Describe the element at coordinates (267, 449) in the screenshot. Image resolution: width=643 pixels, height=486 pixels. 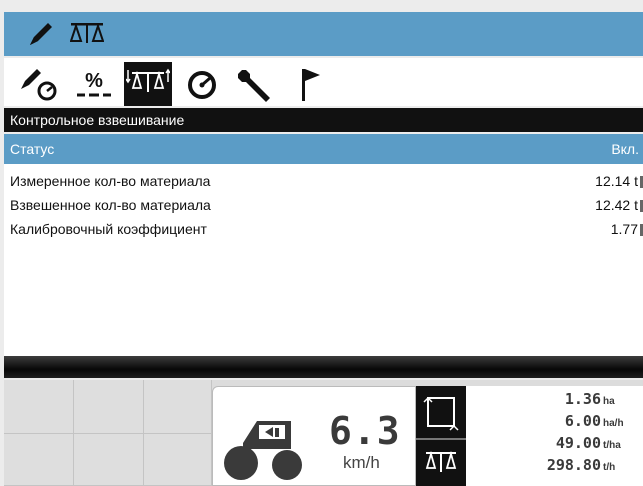
I see `tractor-icon` at that location.